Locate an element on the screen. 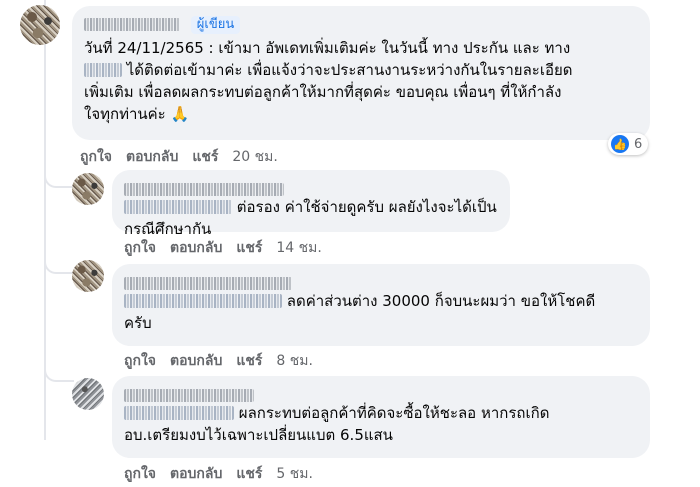 This screenshot has height=487, width=700. author-badge: ผู้เขียน is located at coordinates (215, 24).